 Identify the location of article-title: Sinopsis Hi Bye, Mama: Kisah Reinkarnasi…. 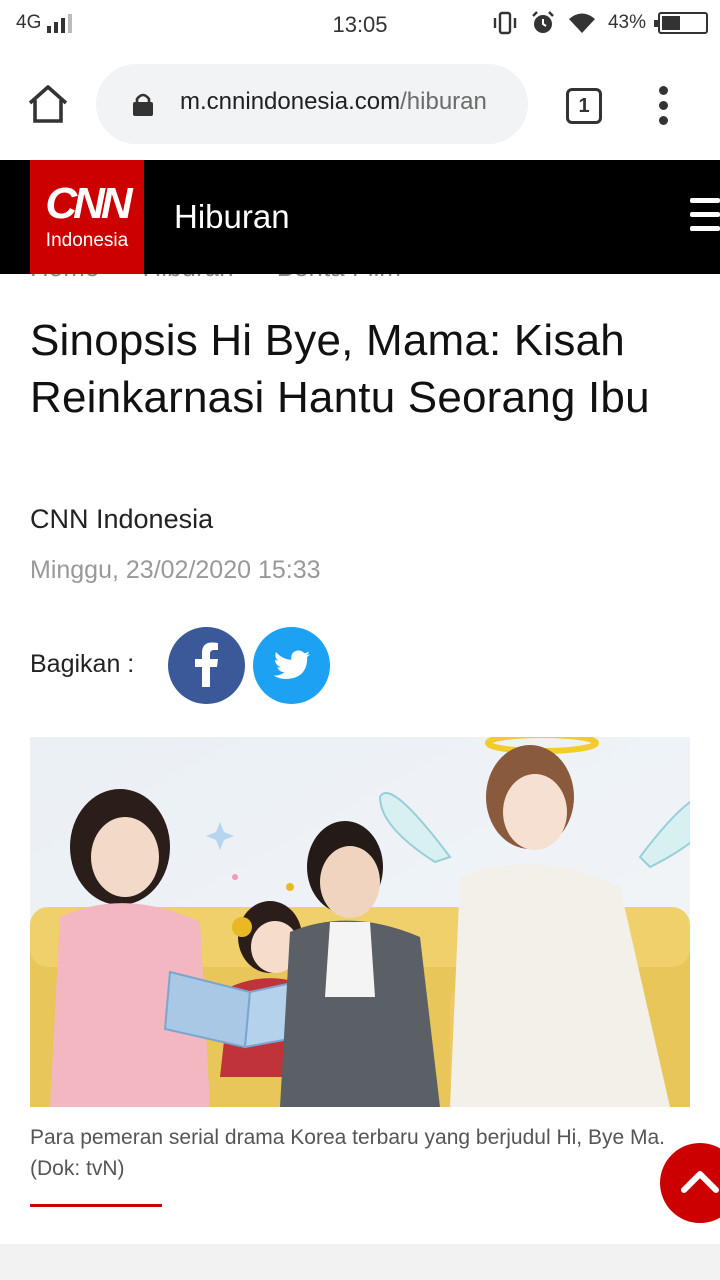
(340, 369).